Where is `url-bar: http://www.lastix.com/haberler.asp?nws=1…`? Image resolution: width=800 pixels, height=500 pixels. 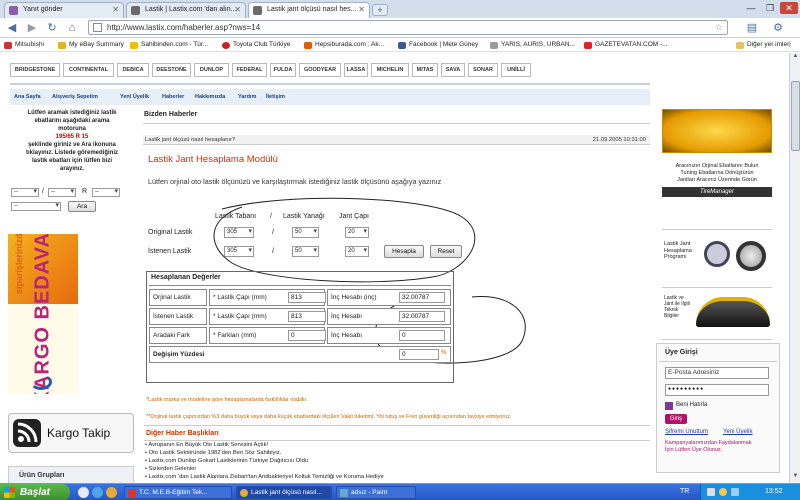
url-bar: http://www.lastix.com/haberler.asp?nws=1… is located at coordinates (408, 27).